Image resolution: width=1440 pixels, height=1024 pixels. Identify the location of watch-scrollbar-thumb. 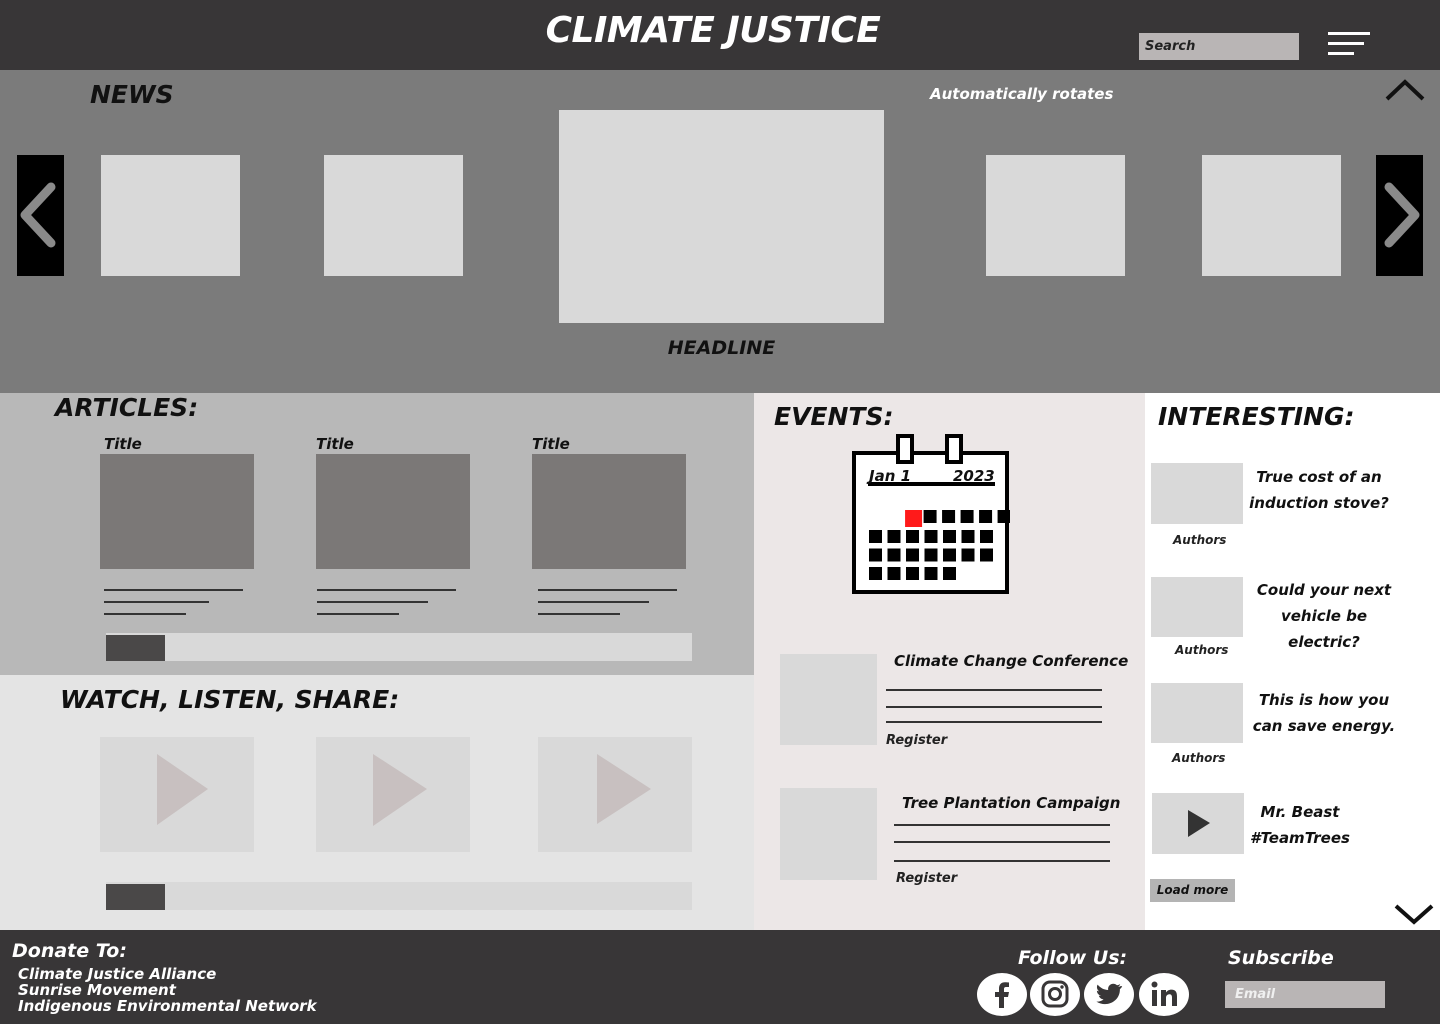
(135, 897).